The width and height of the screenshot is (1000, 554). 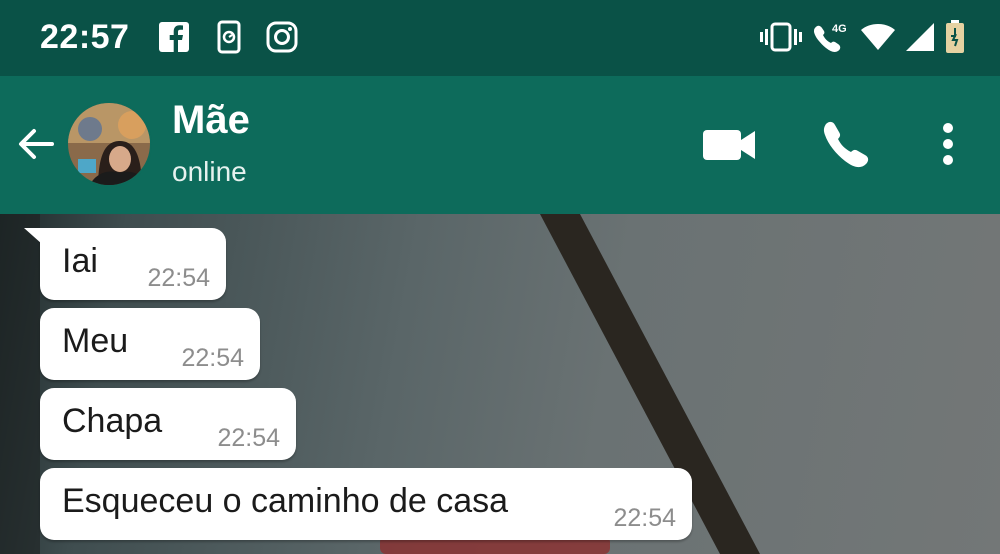 I want to click on network-type-label: 4G, so click(x=839, y=29).